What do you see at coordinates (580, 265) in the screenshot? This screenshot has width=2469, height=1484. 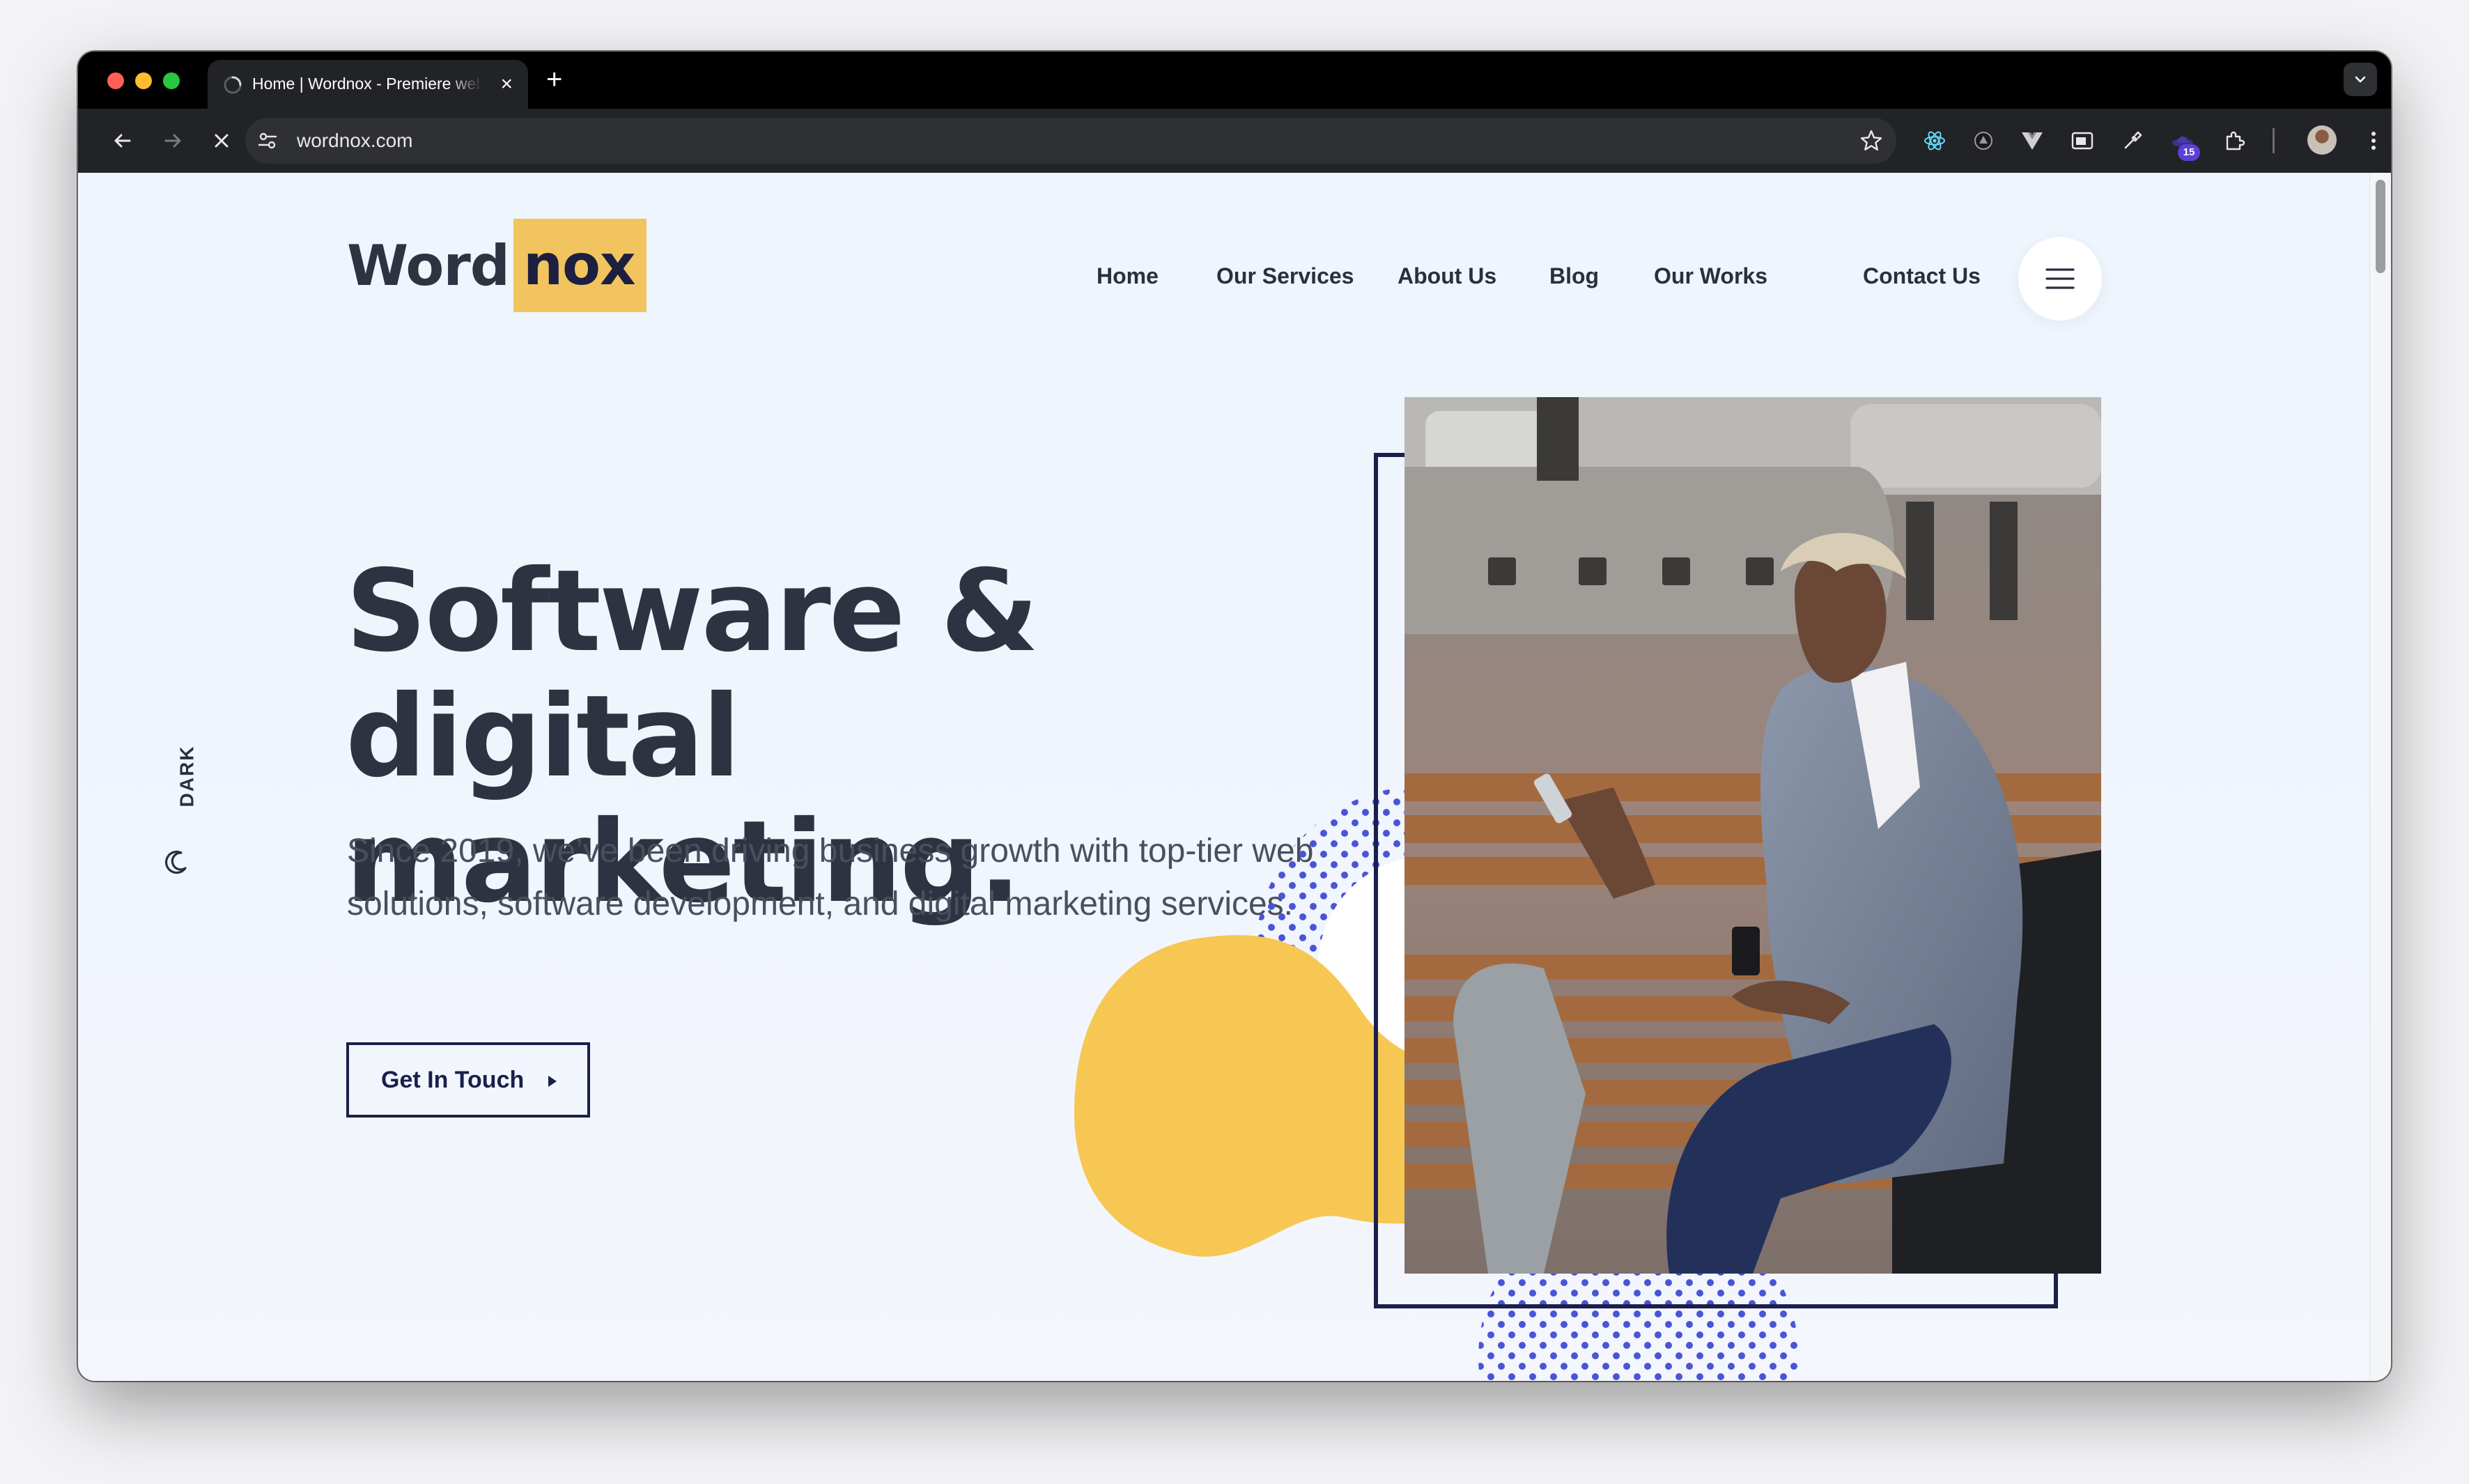 I see `logo-nox: nox` at bounding box center [580, 265].